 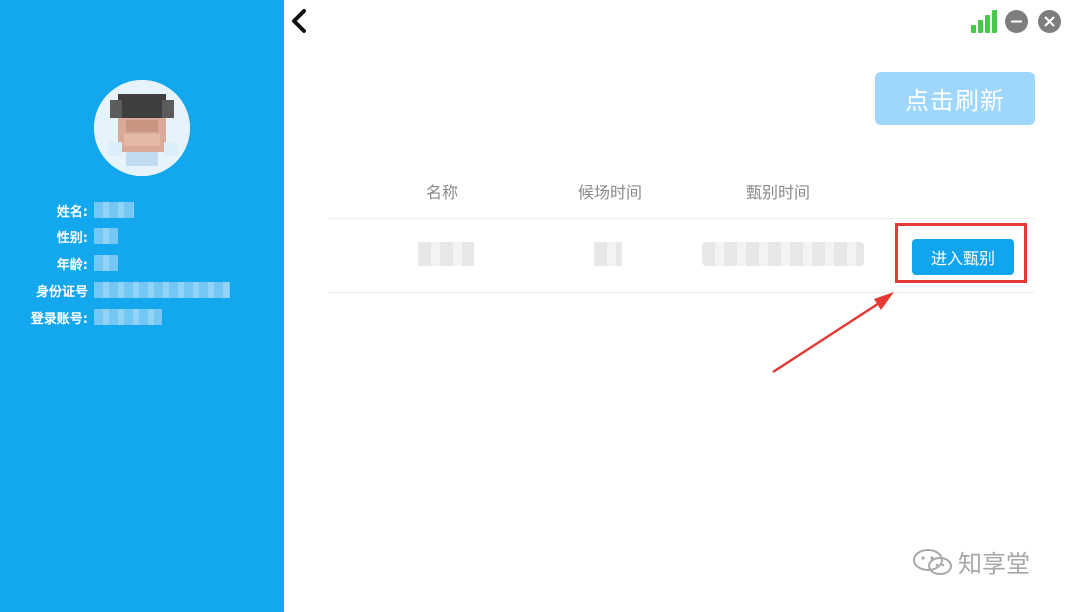 What do you see at coordinates (777, 192) in the screenshot?
I see `header-screening-time: 甄别时间` at bounding box center [777, 192].